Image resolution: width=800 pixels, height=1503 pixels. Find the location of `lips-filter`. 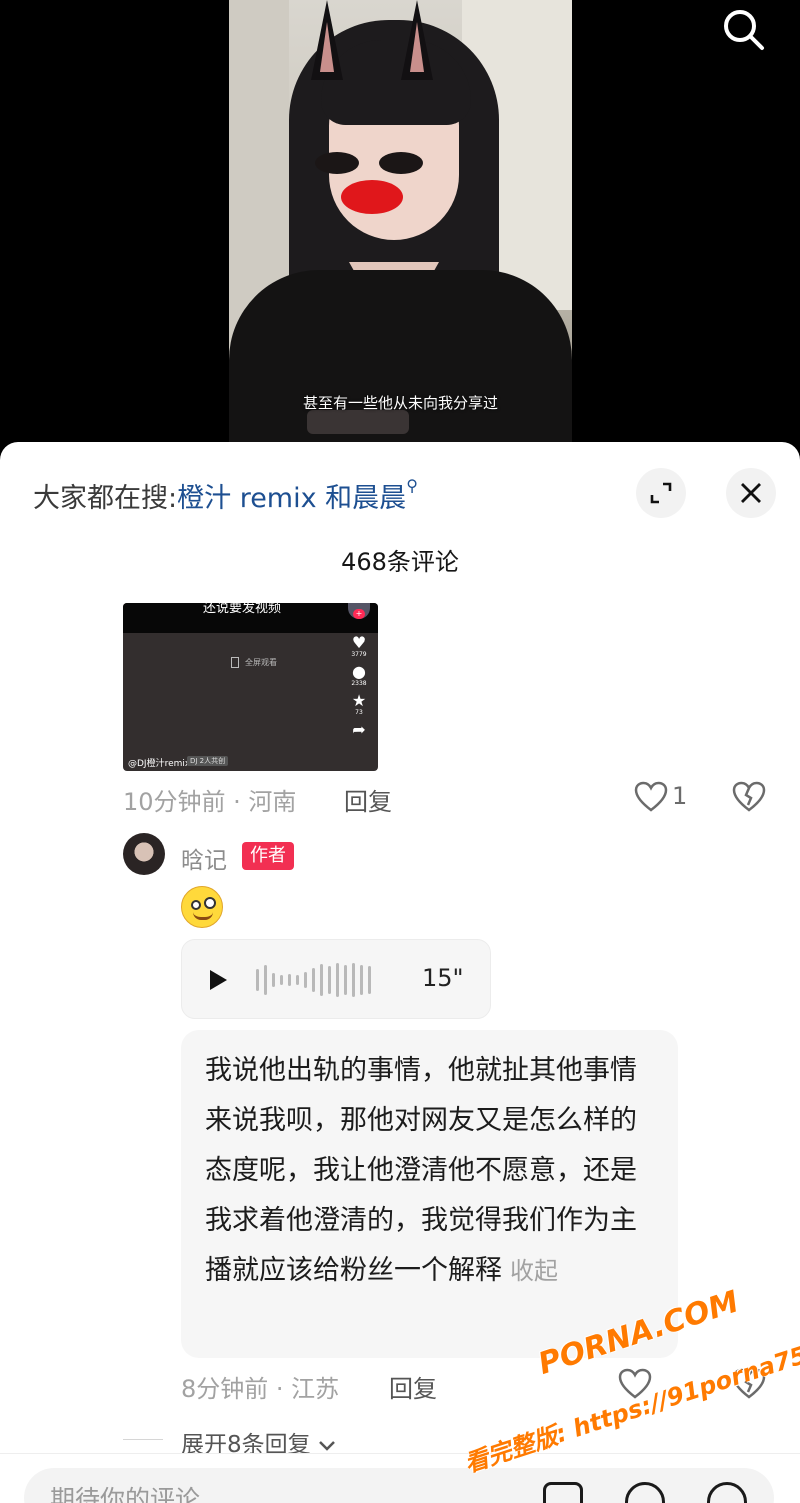

lips-filter is located at coordinates (372, 197).